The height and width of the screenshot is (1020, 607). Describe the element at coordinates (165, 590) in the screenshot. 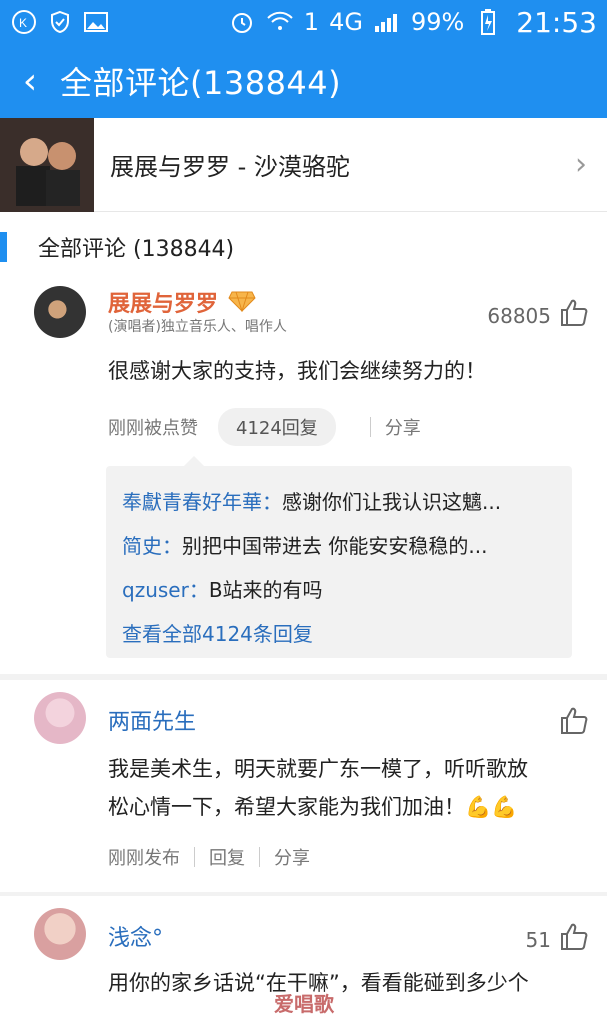

I see `reply-username: qzuser：` at that location.